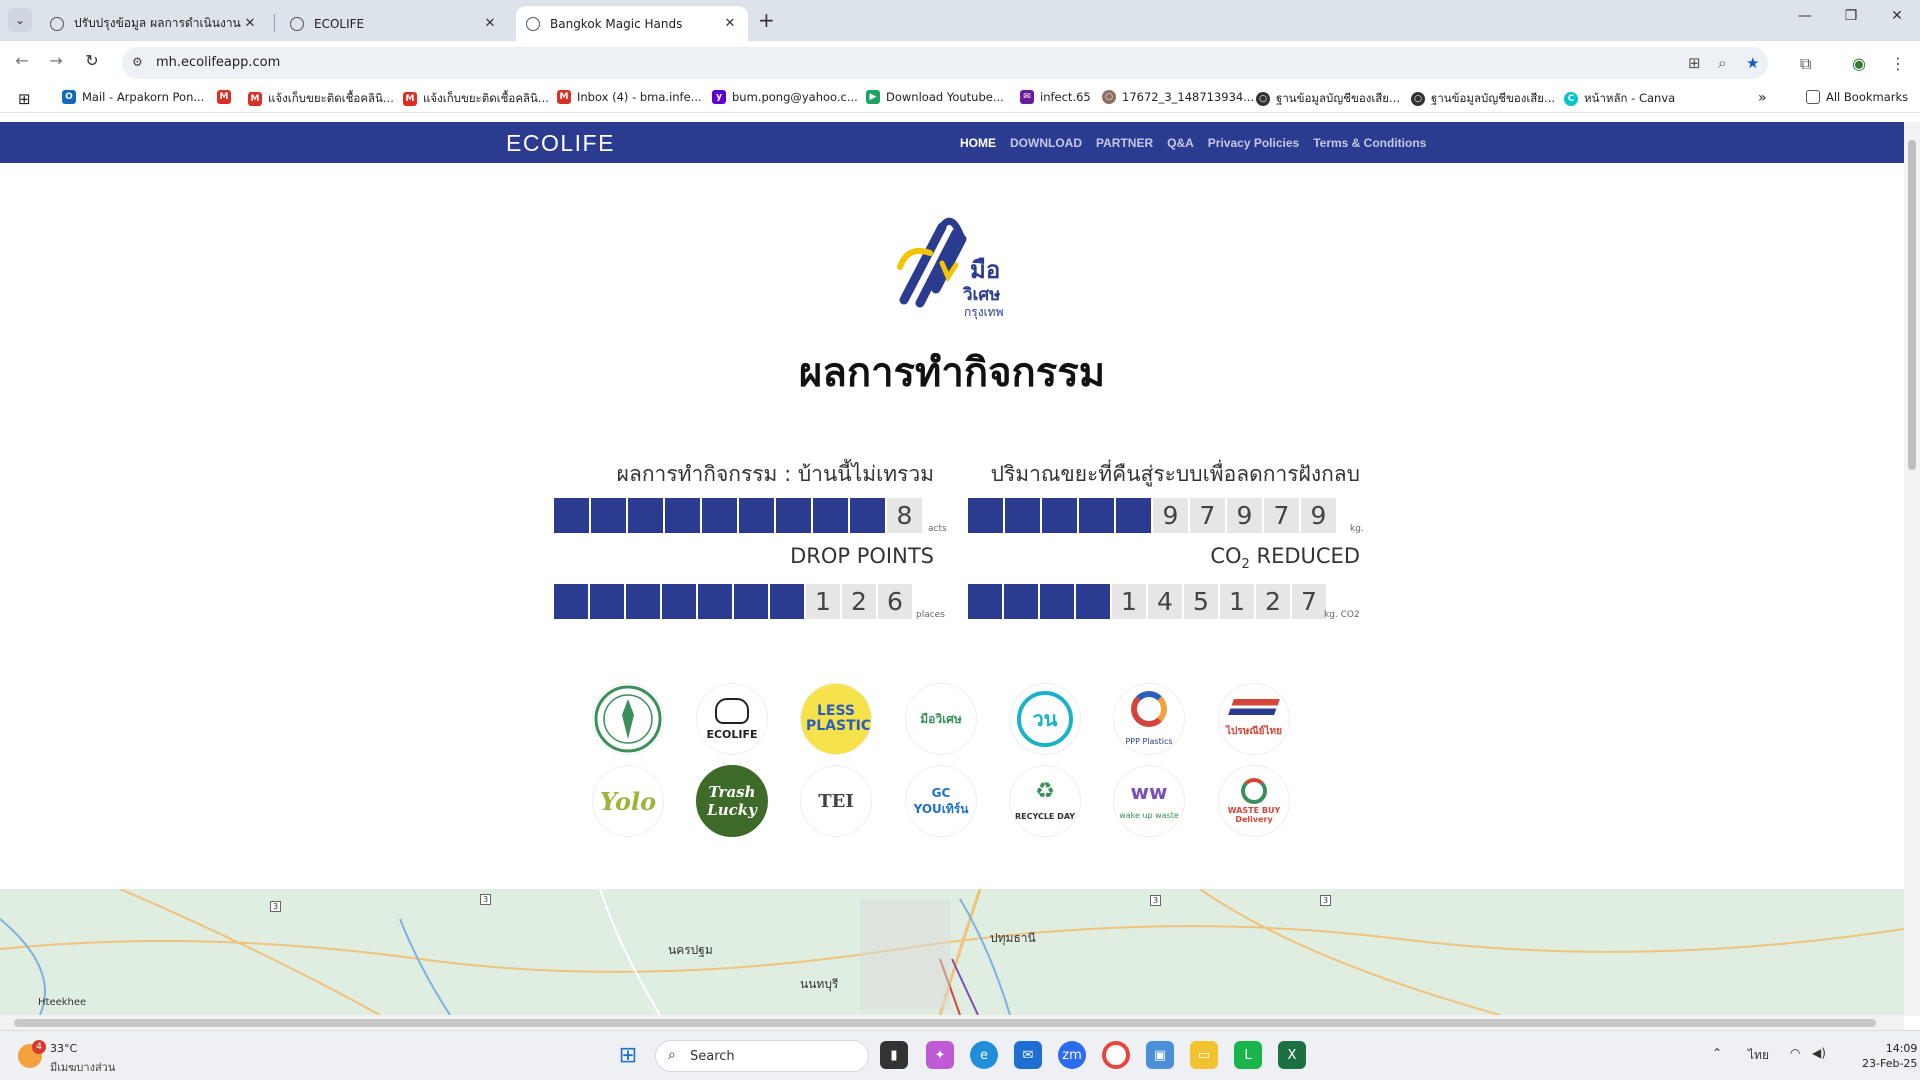  I want to click on partner-logo-less-plastic: LESS PLASTIC, so click(836, 719).